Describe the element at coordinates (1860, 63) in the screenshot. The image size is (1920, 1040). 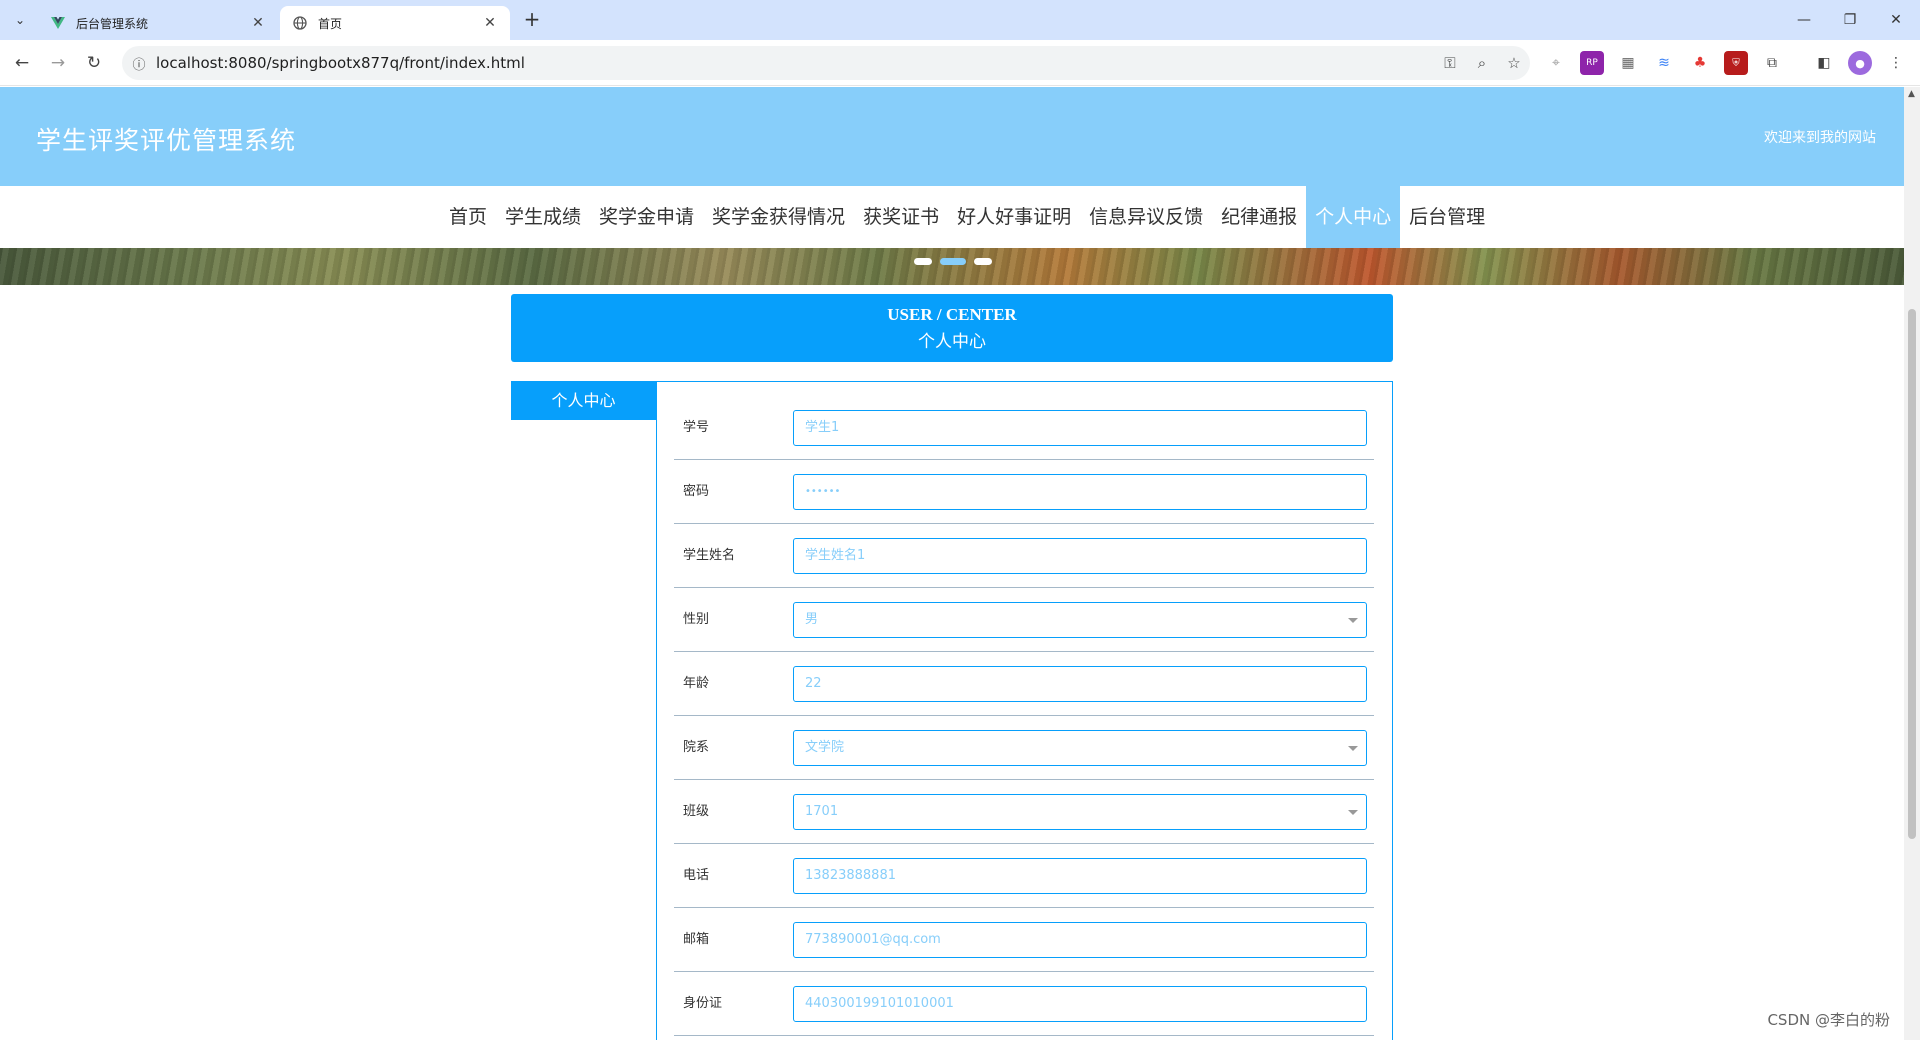
I see `profile-avatar-icon: ●` at that location.